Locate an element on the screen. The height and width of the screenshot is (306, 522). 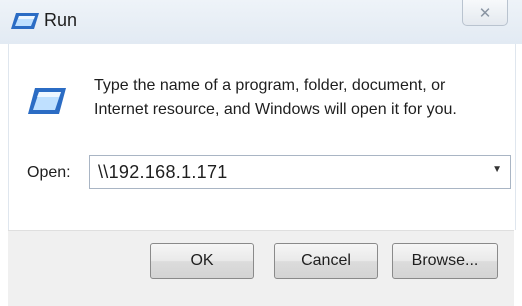
close-button: ✕ is located at coordinates (485, 13).